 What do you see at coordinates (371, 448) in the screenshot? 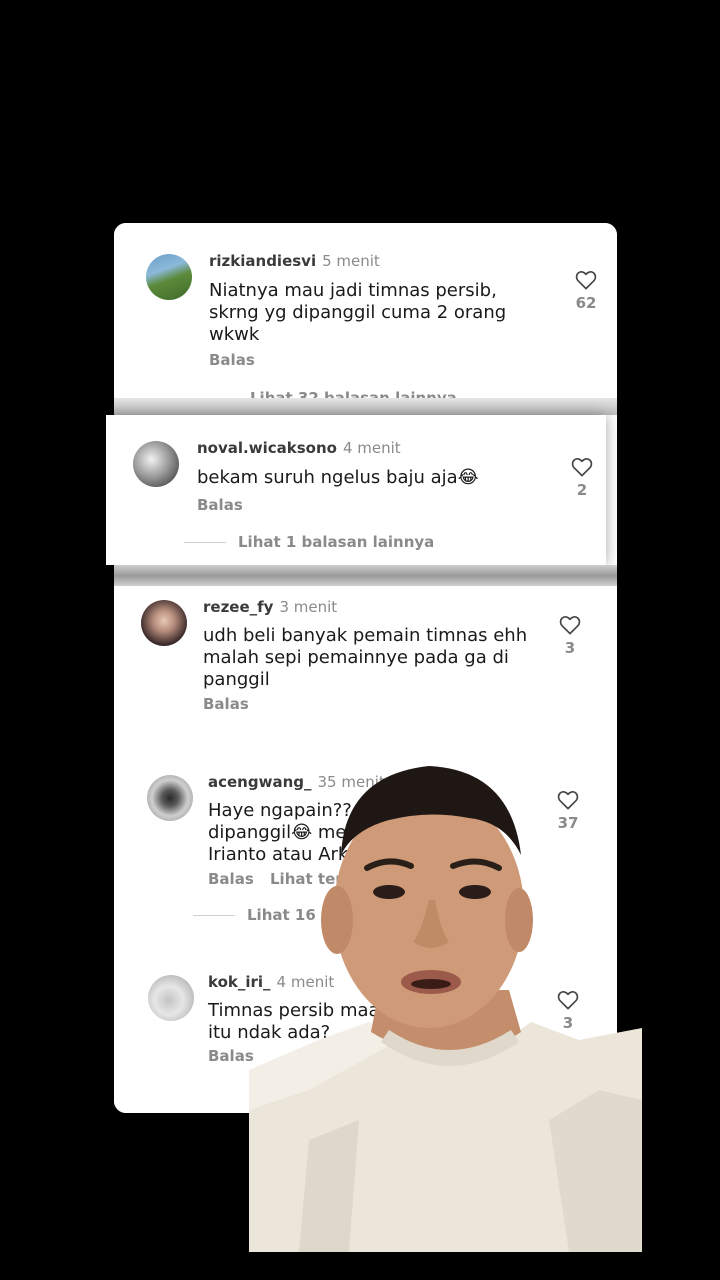
I see `comment-time: 4 menit` at bounding box center [371, 448].